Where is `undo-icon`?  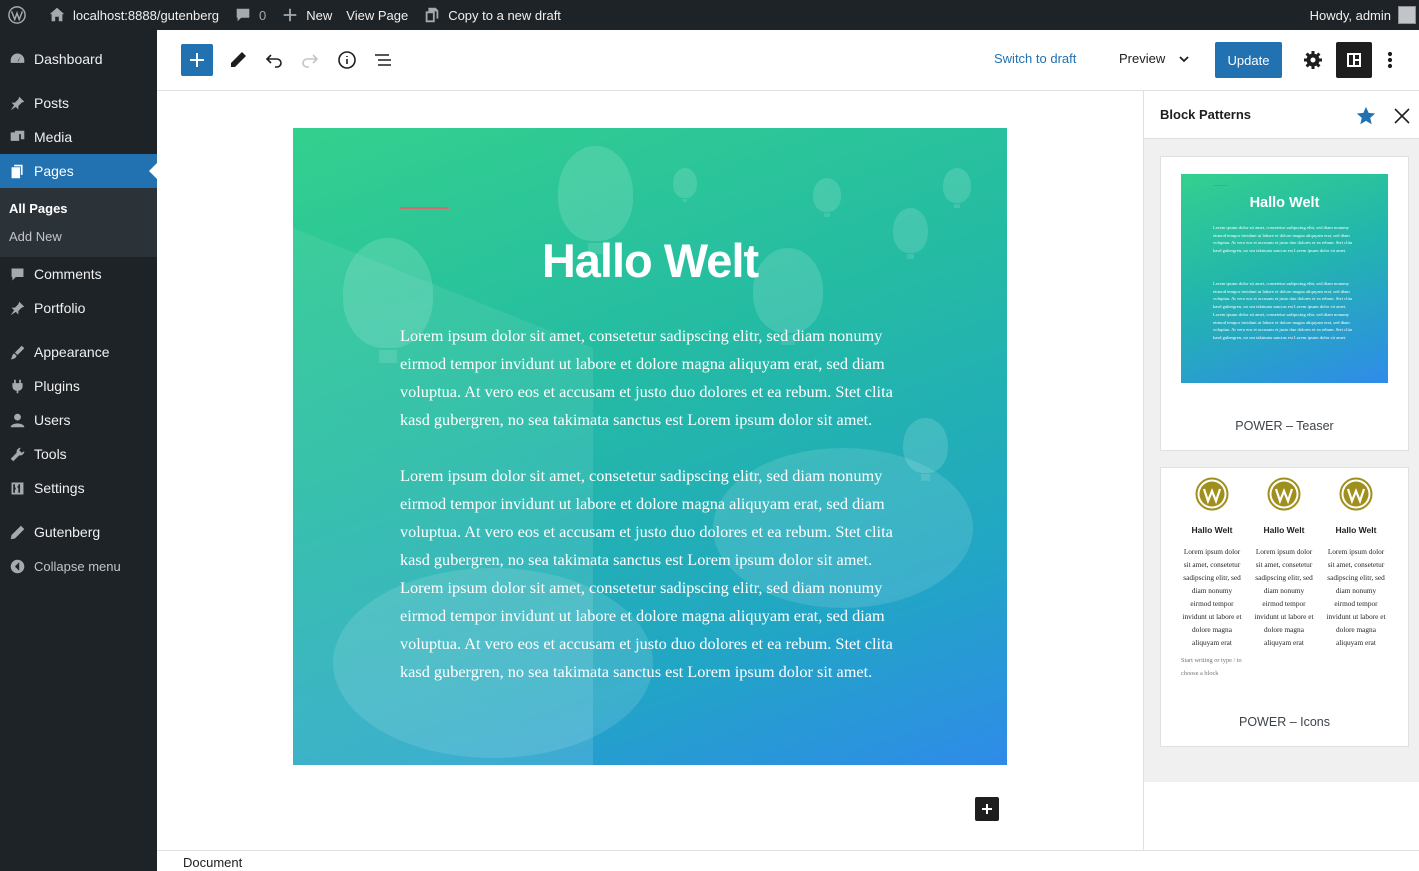 undo-icon is located at coordinates (273, 61).